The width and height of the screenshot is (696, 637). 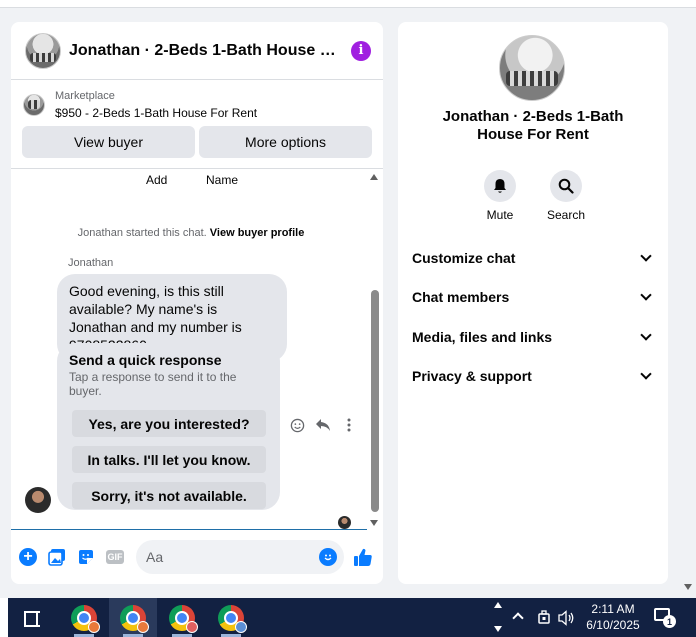 I want to click on info-icon: i, so click(x=361, y=50).